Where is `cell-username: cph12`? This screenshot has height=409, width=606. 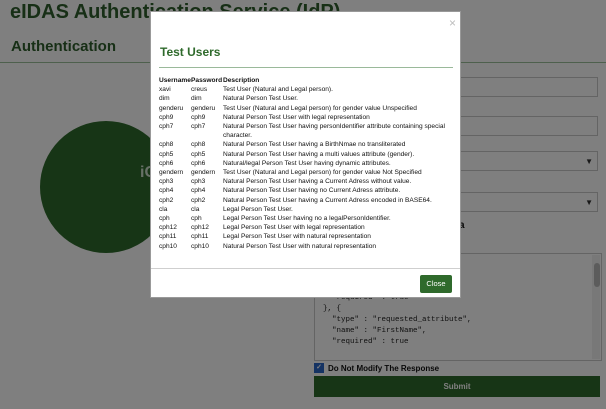
cell-username: cph12 is located at coordinates (168, 228).